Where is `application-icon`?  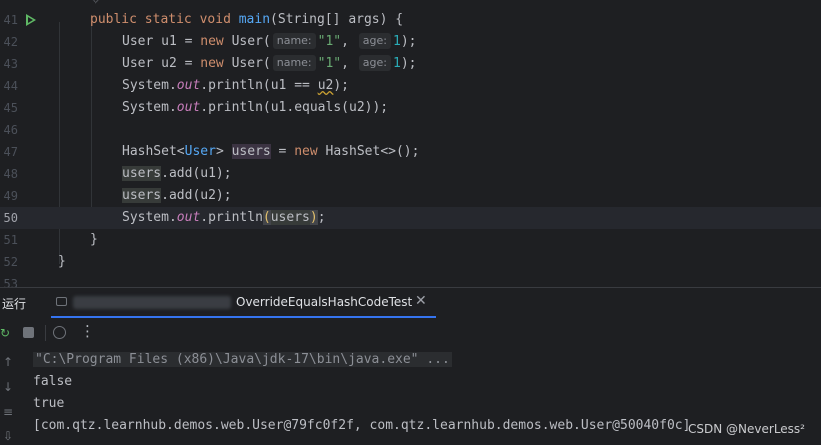
application-icon is located at coordinates (61, 301).